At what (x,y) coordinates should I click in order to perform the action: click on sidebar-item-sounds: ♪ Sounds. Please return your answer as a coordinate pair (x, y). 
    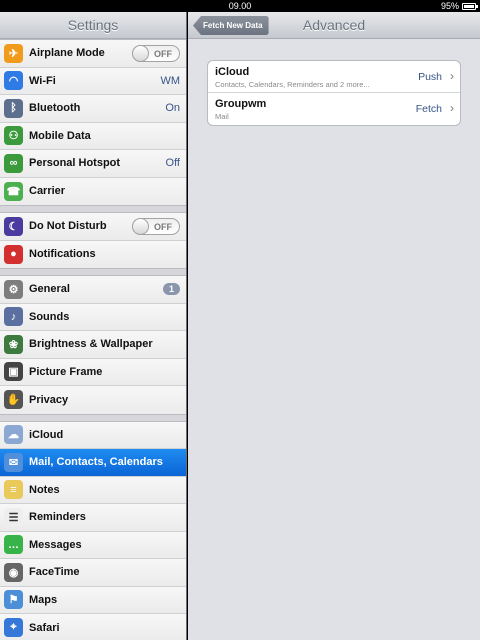
    Looking at the image, I should click on (93, 317).